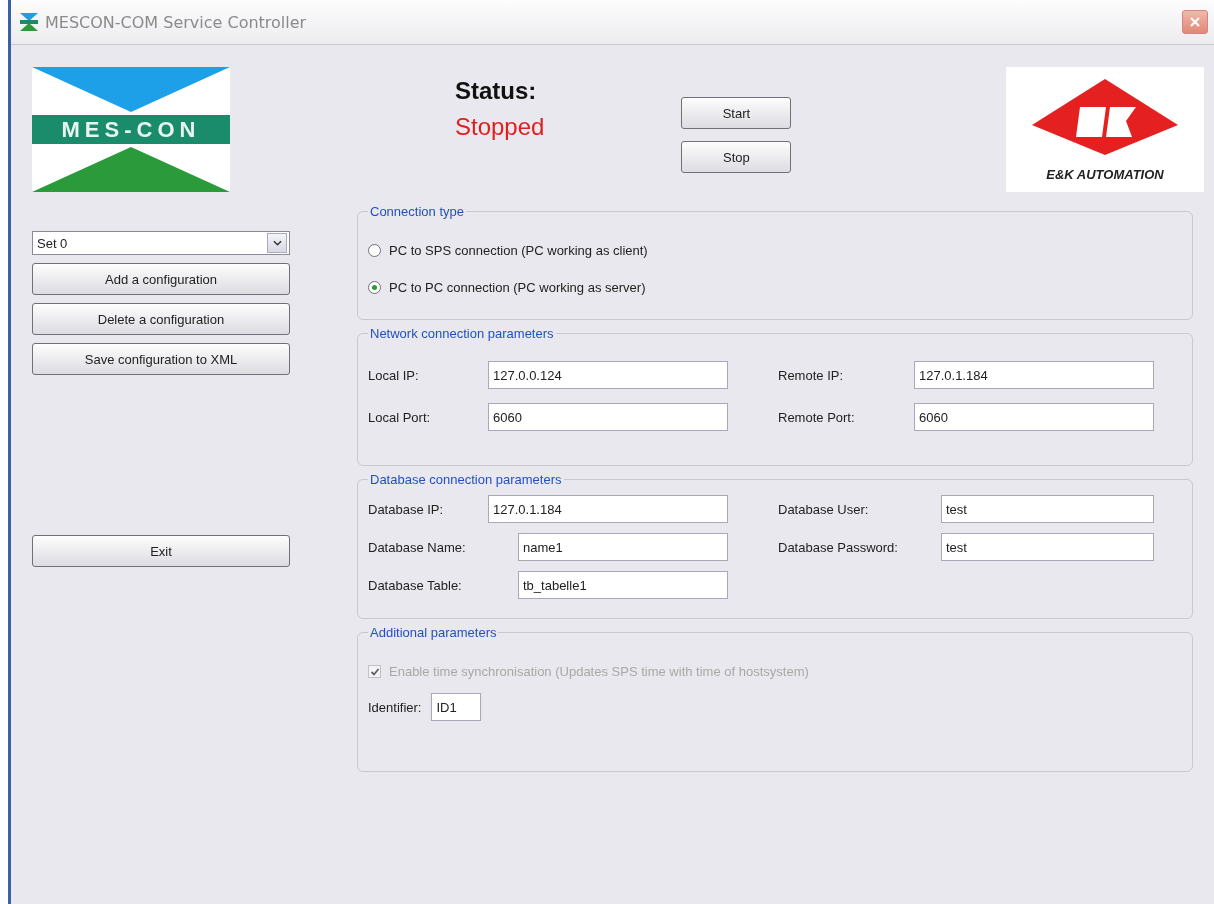 The width and height of the screenshot is (1214, 904). I want to click on input-field: ID1, so click(456, 707).